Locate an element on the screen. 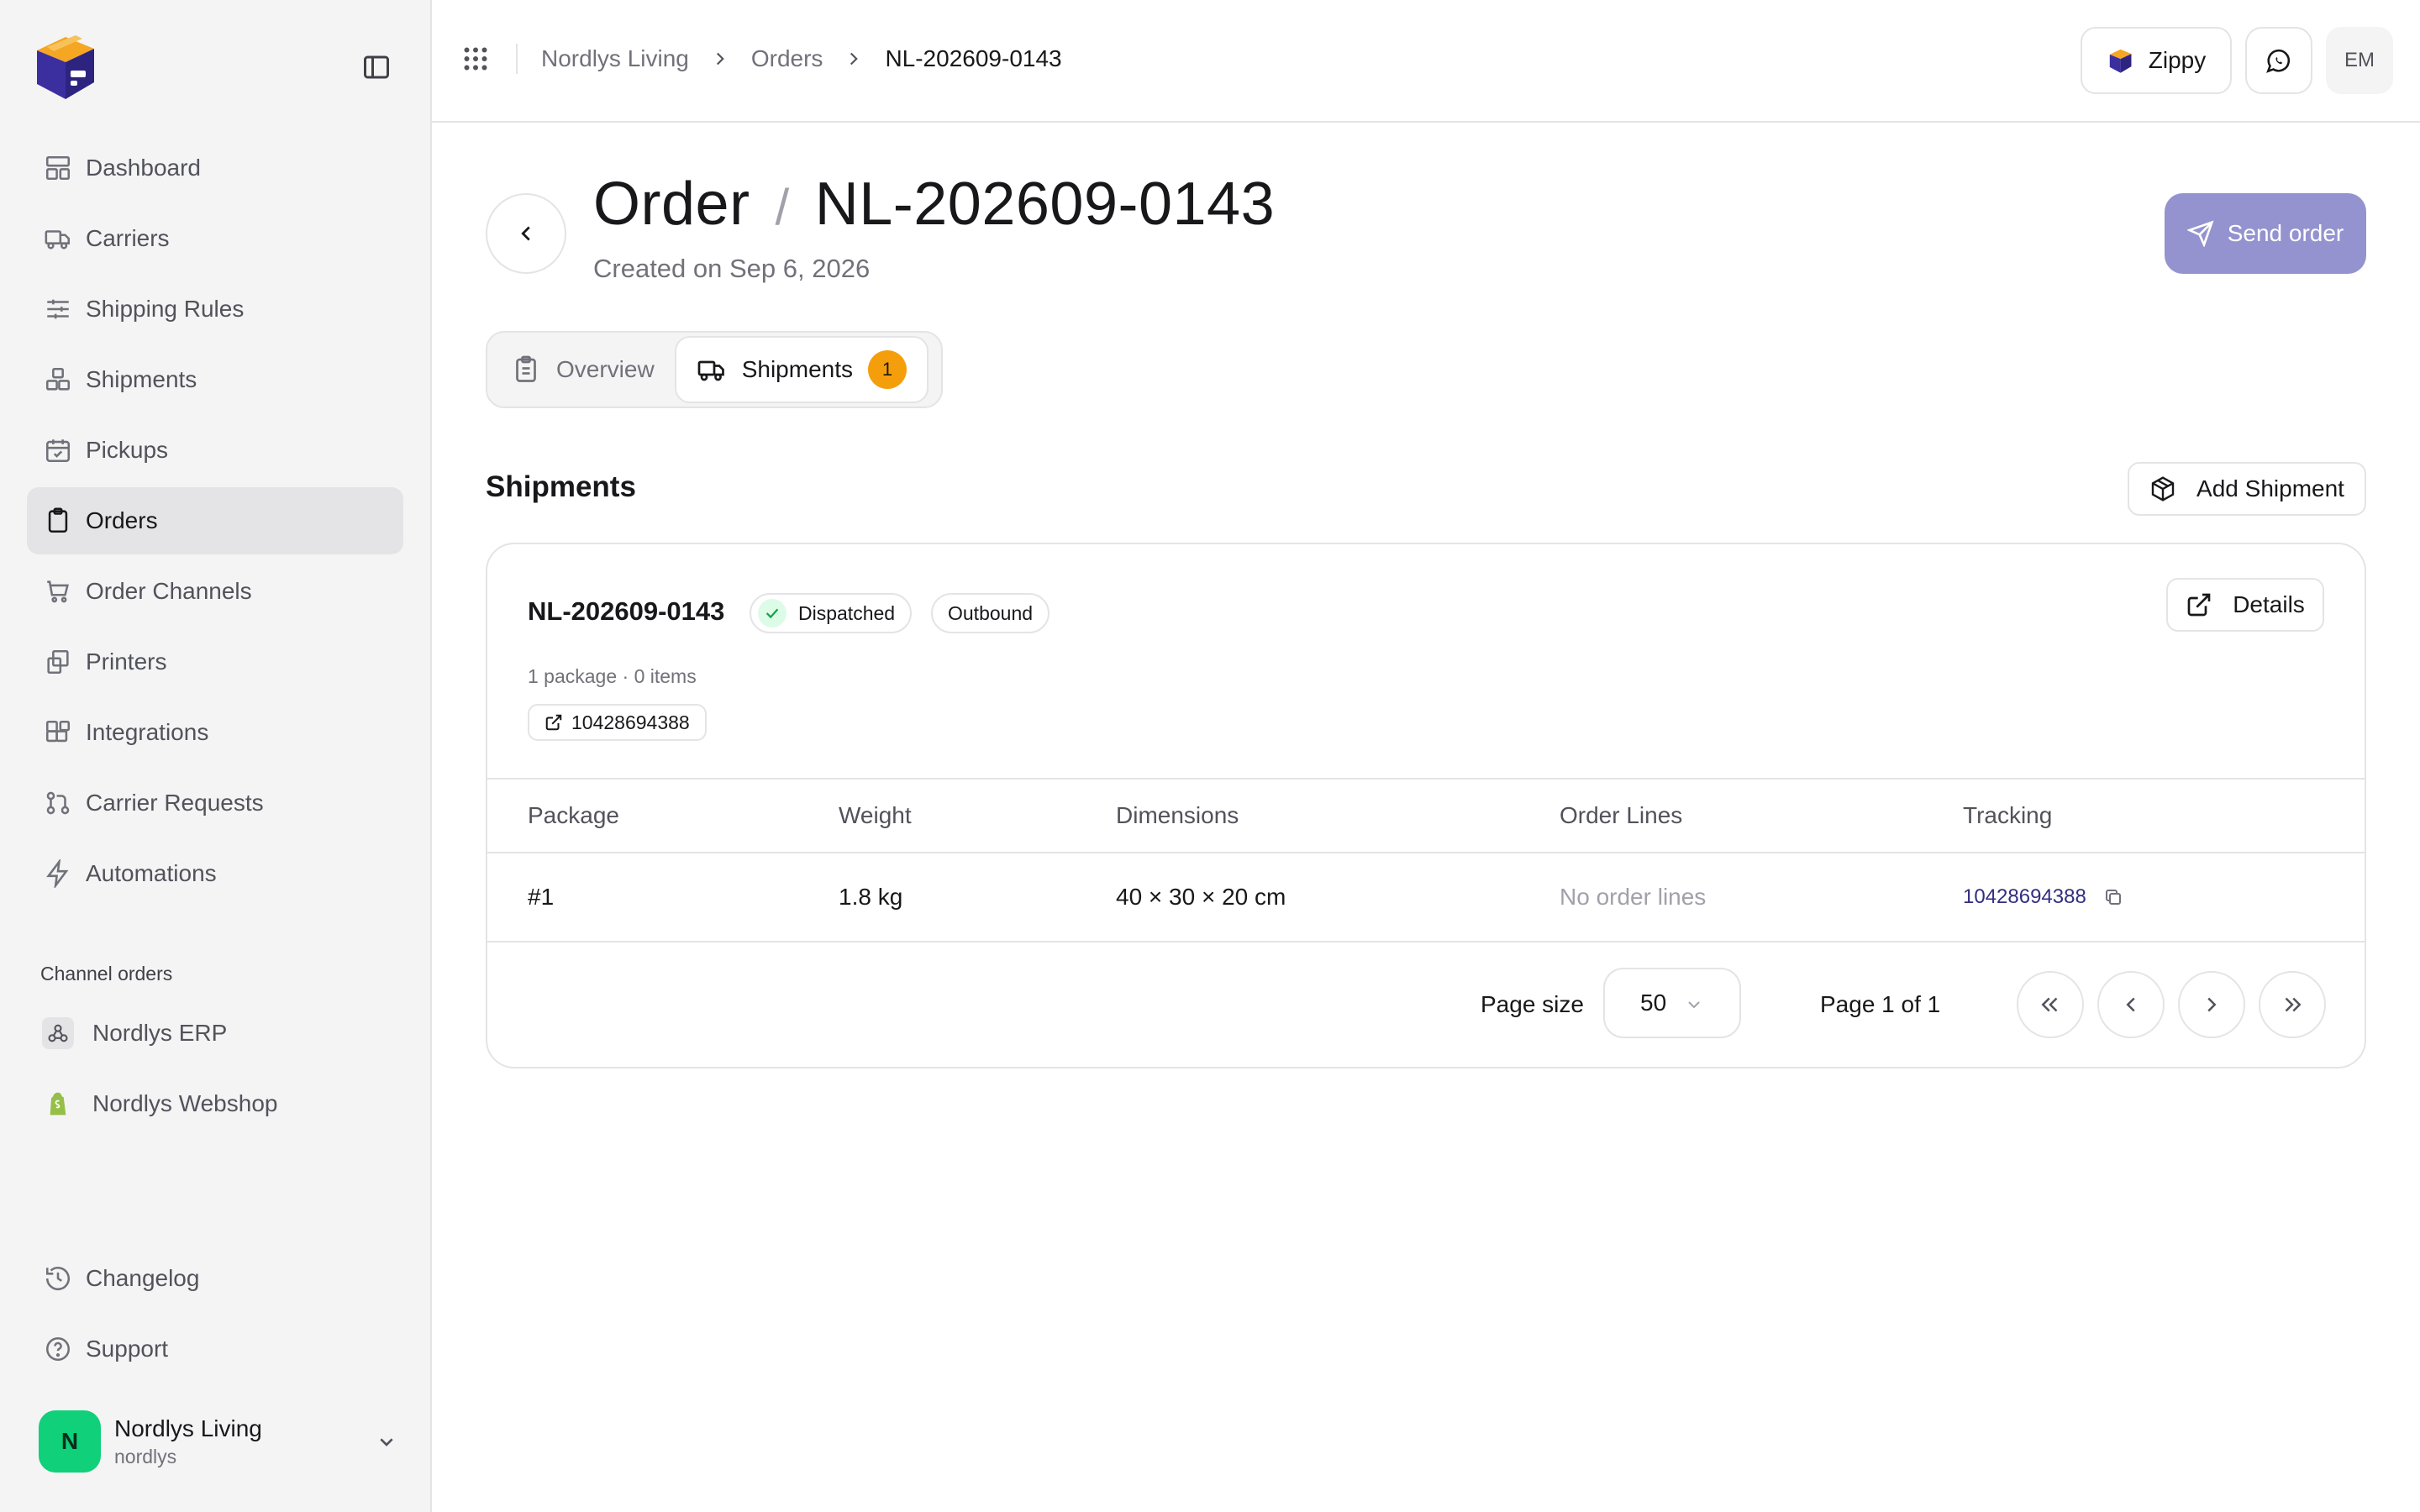  channel-item-webshop: Nordlys Webshop is located at coordinates (215, 1103).